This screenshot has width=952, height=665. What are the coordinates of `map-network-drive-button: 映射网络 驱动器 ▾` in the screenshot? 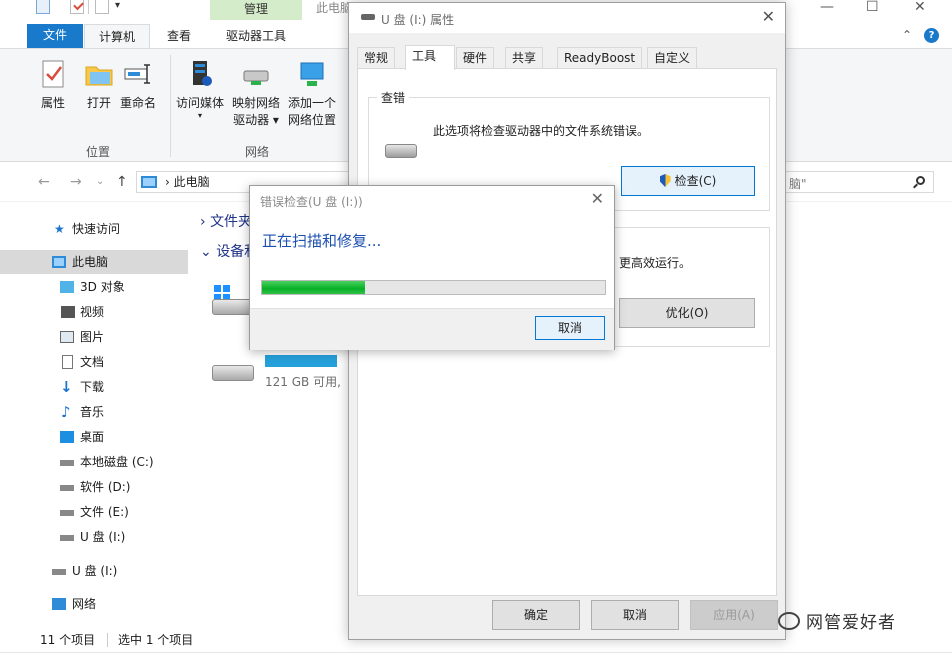 It's located at (256, 94).